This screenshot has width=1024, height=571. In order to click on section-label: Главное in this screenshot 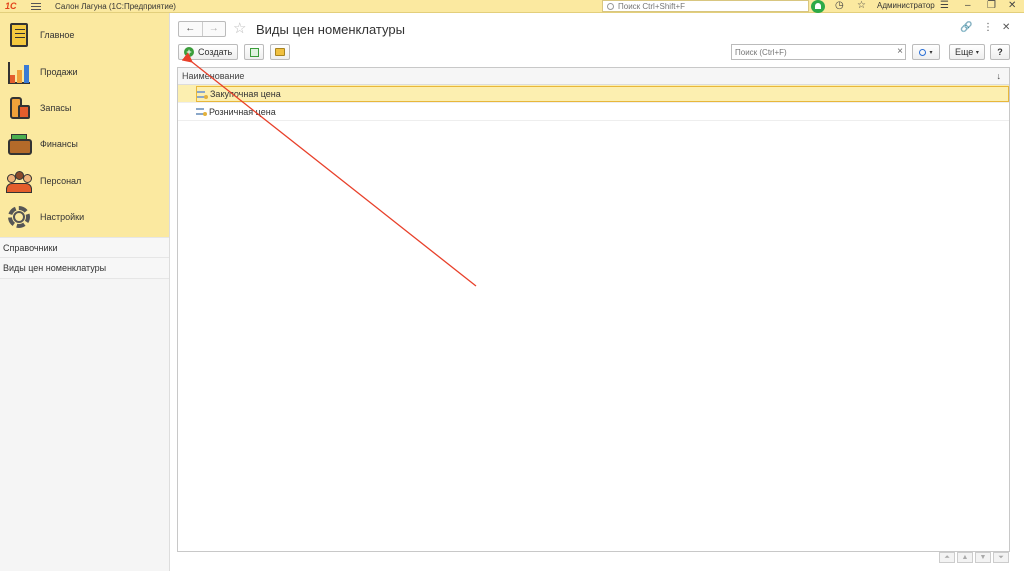, I will do `click(57, 35)`.